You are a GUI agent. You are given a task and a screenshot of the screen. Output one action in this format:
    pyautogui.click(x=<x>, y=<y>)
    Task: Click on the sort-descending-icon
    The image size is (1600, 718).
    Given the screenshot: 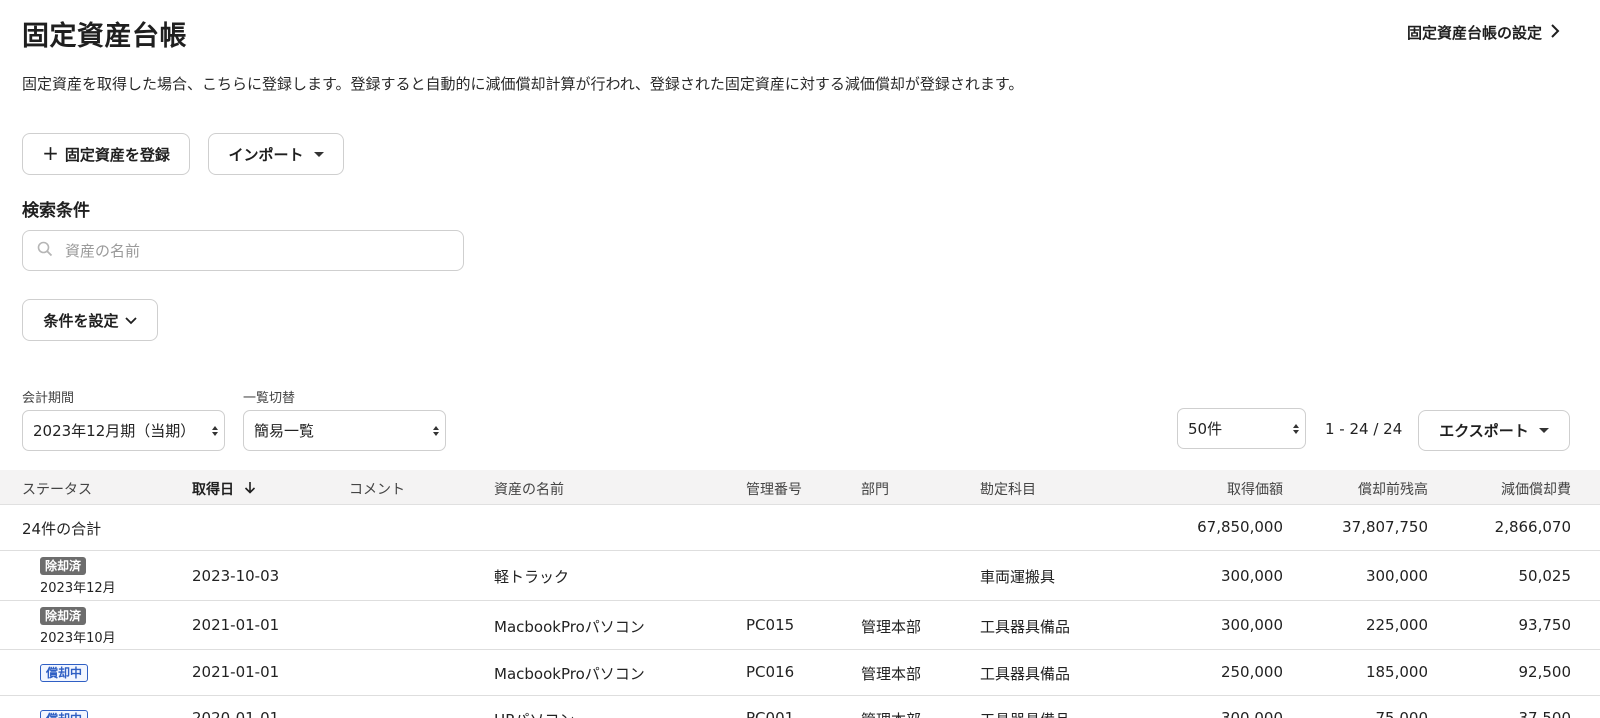 What is the action you would take?
    pyautogui.click(x=250, y=489)
    